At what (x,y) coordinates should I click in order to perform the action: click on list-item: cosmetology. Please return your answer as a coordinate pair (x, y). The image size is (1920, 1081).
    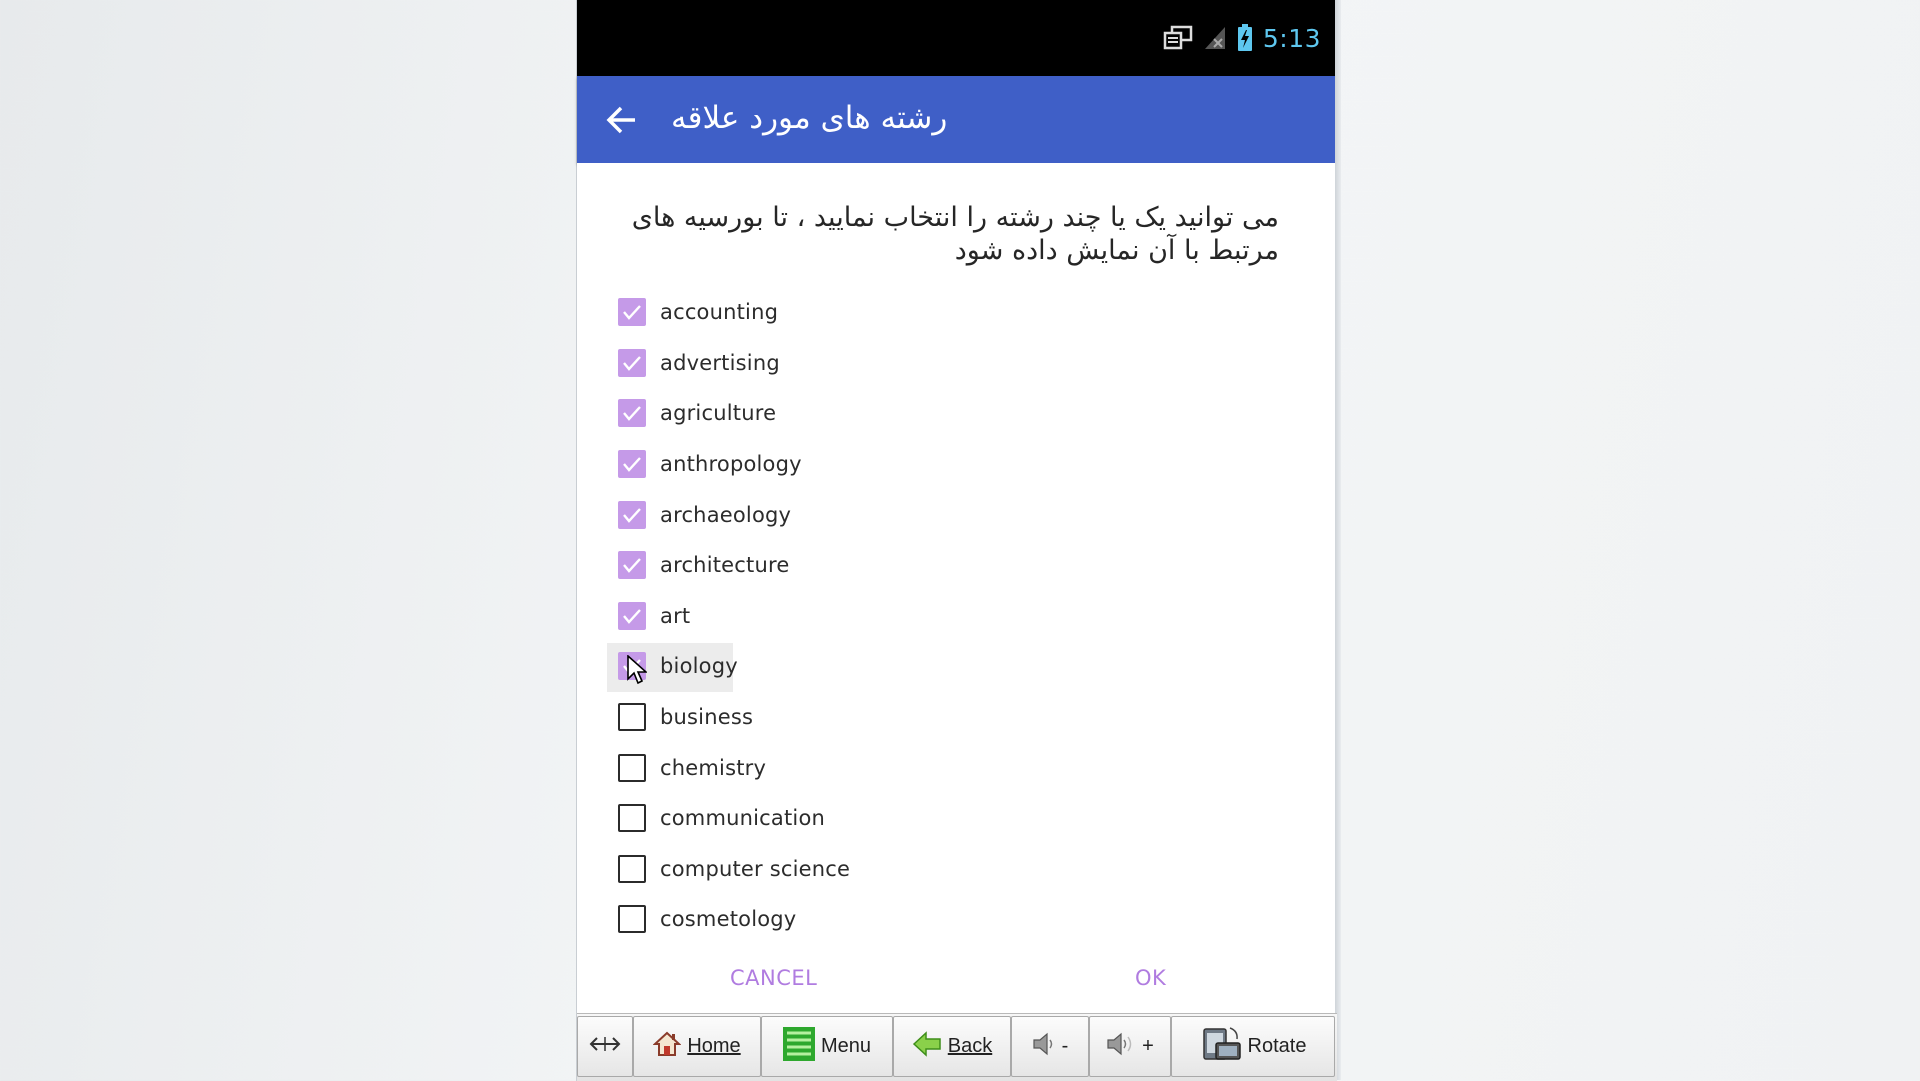
    Looking at the image, I should click on (937, 914).